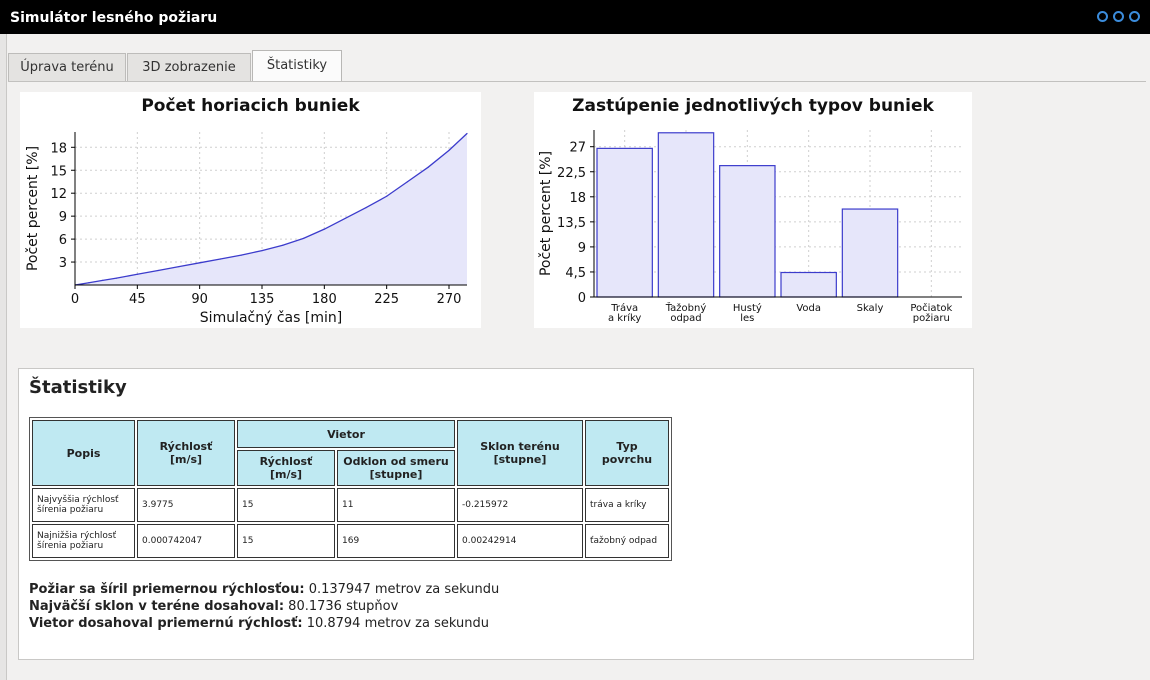 The height and width of the screenshot is (680, 1150). What do you see at coordinates (67, 67) in the screenshot?
I see `tab-uprava-terenu: Úprava terénu` at bounding box center [67, 67].